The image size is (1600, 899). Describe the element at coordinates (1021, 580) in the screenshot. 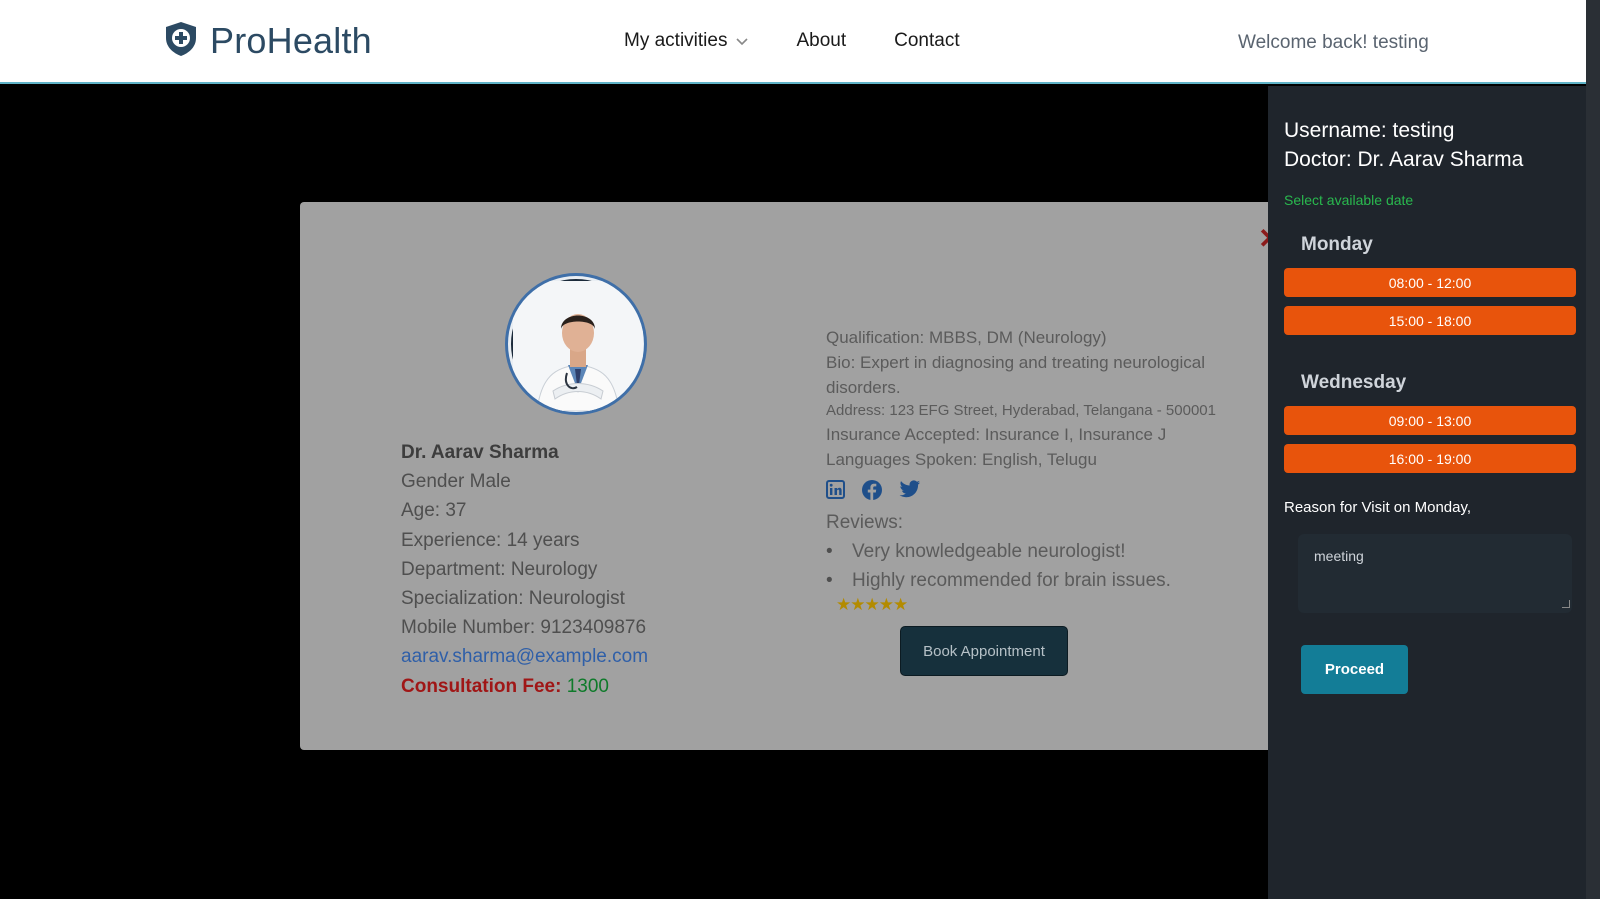

I see `review-item: Highly recommended for brain issues.` at that location.